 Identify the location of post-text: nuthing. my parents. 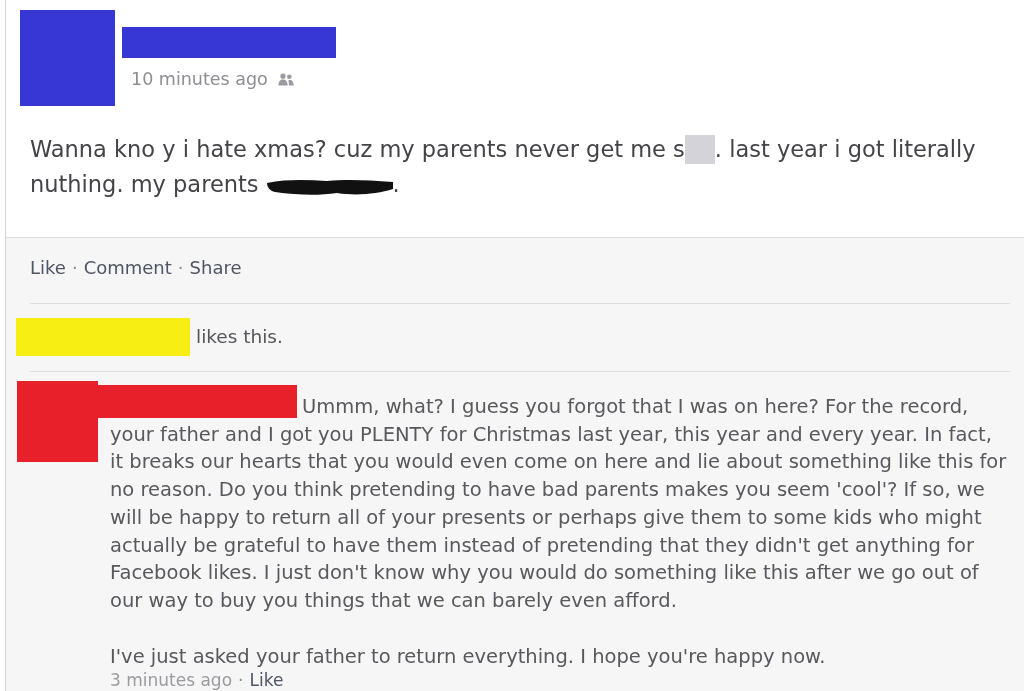
(144, 184).